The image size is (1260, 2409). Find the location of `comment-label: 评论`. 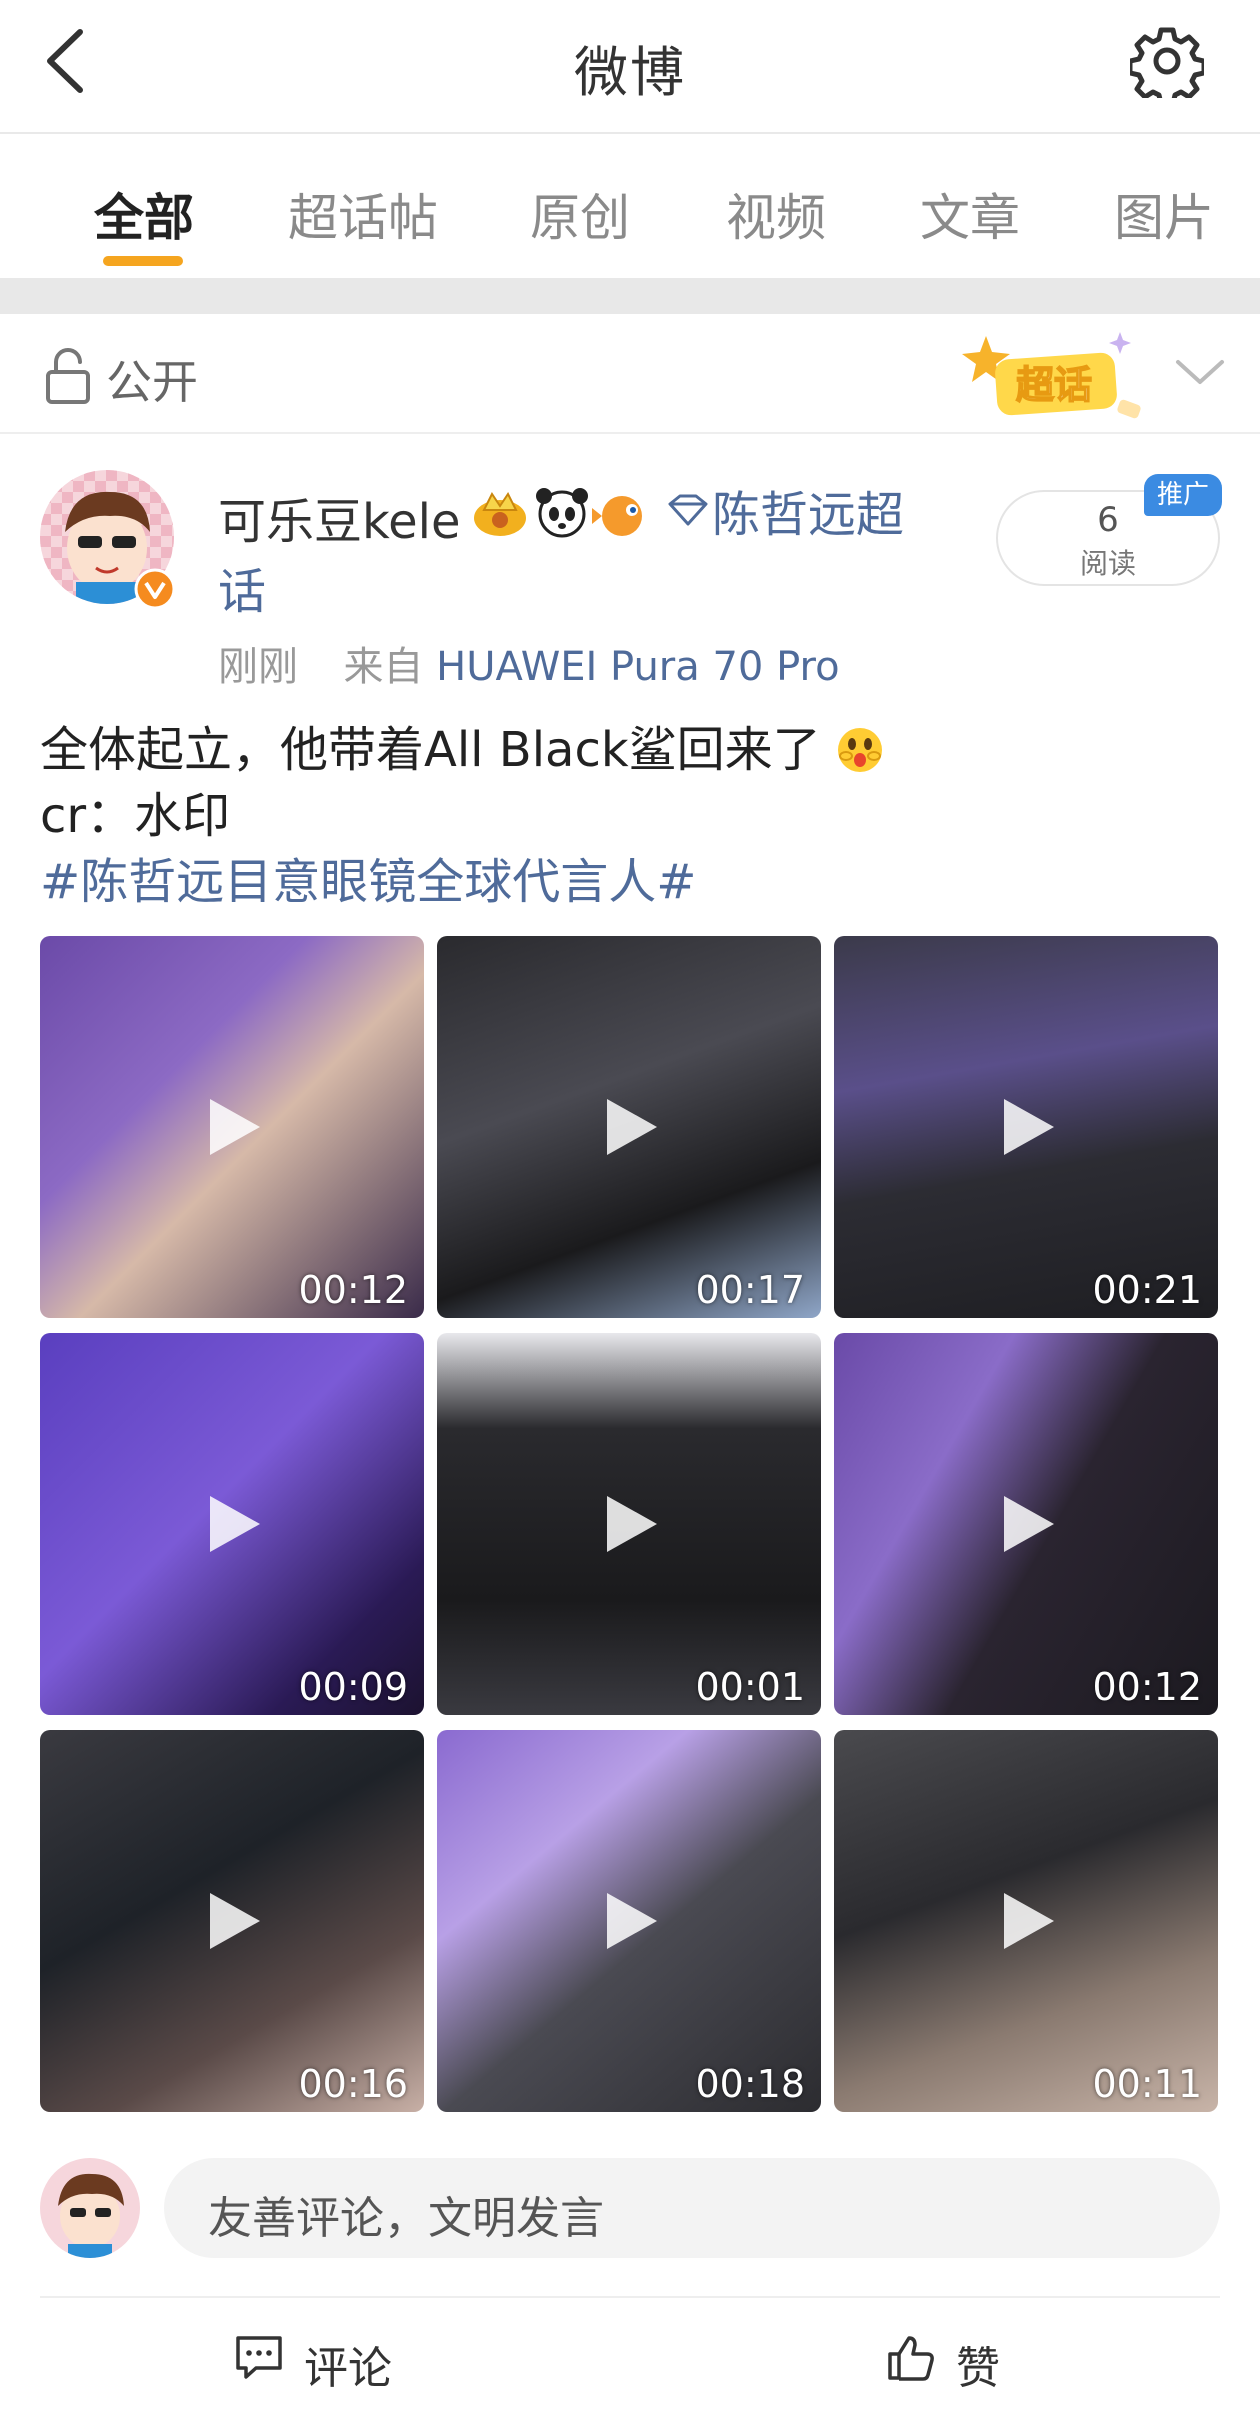

comment-label: 评论 is located at coordinates (348, 2368).